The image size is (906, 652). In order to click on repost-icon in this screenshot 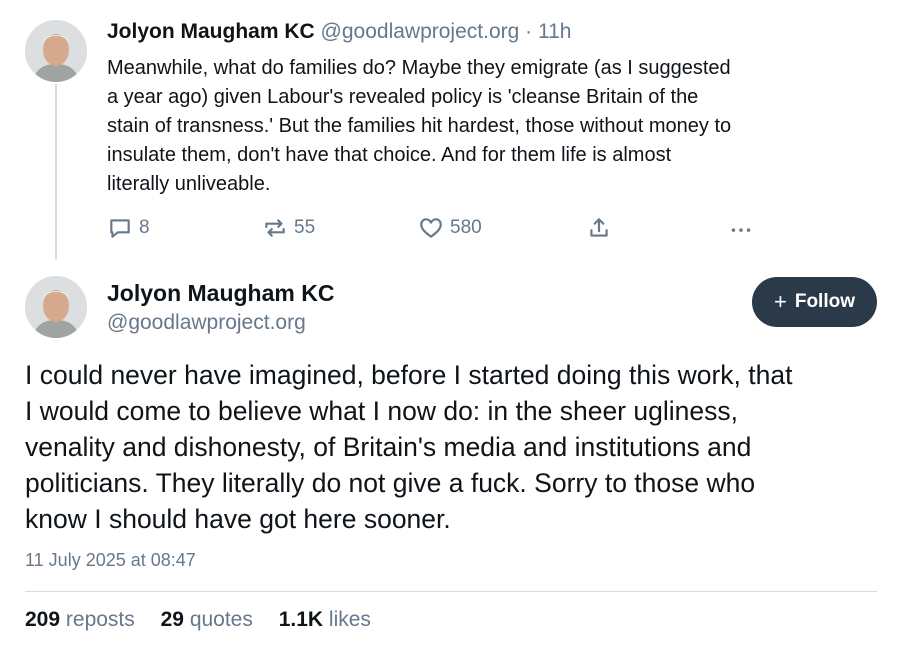, I will do `click(275, 228)`.